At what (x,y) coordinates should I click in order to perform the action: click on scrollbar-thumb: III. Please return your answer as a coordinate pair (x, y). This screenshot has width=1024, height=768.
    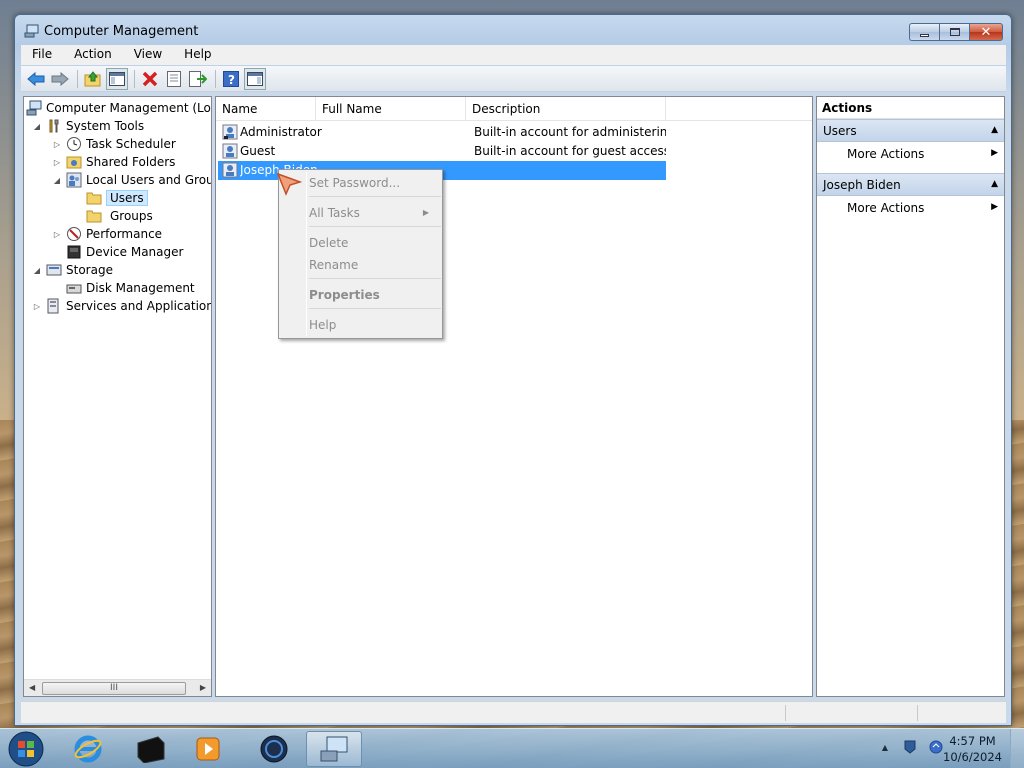
    Looking at the image, I should click on (114, 688).